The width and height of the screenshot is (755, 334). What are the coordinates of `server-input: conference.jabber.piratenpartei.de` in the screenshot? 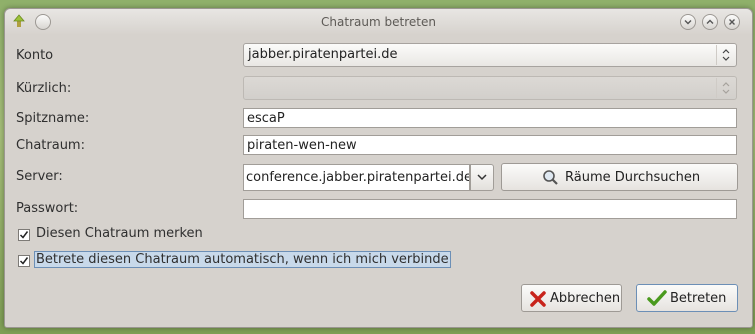 It's located at (356, 177).